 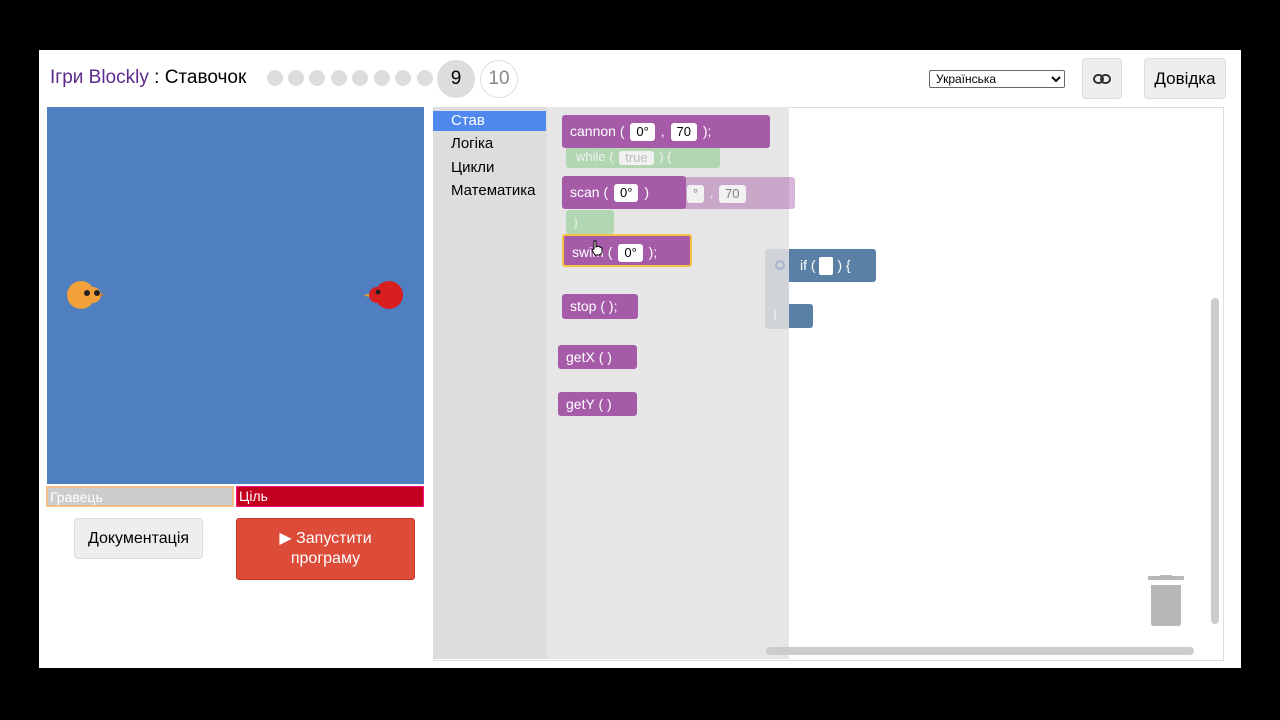 What do you see at coordinates (775, 314) in the screenshot?
I see `if-close-brace-ghost: }` at bounding box center [775, 314].